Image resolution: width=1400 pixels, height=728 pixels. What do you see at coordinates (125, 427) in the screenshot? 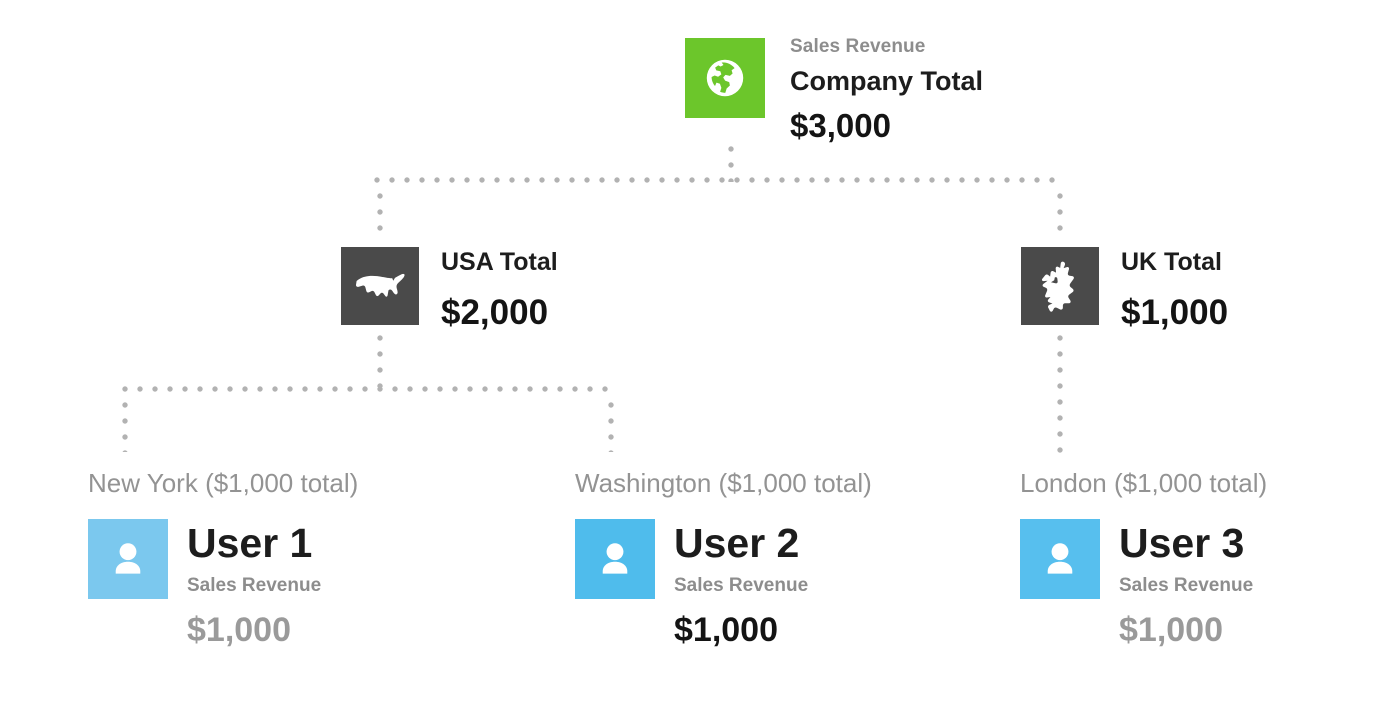
I see `connector-newyork-drop` at bounding box center [125, 427].